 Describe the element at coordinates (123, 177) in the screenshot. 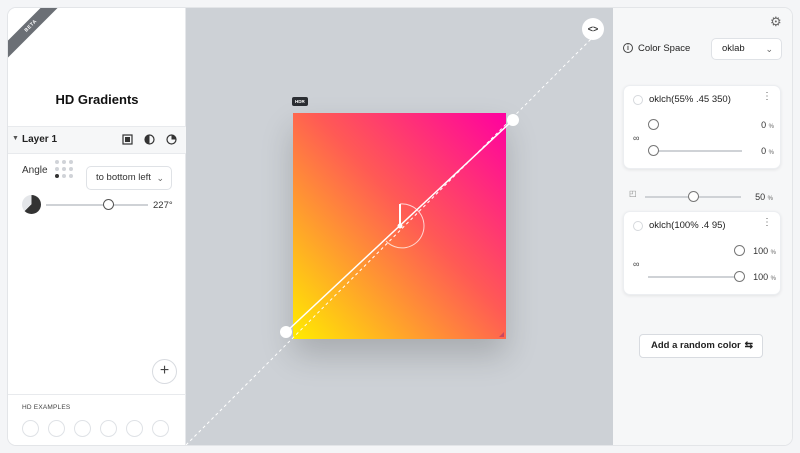

I see `direction-value: to bottom left` at that location.